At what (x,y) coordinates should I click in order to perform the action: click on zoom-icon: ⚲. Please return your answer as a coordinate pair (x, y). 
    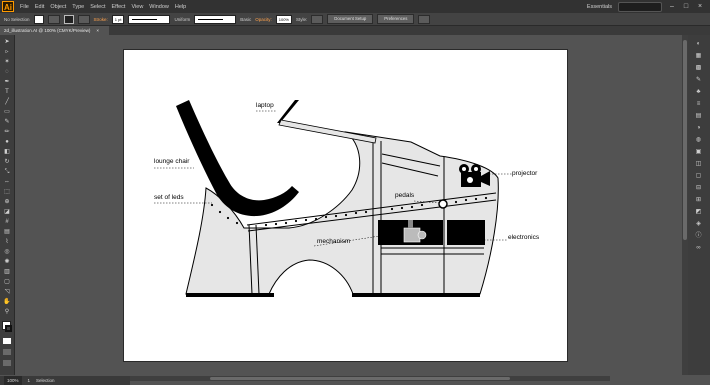
    Looking at the image, I should click on (7, 312).